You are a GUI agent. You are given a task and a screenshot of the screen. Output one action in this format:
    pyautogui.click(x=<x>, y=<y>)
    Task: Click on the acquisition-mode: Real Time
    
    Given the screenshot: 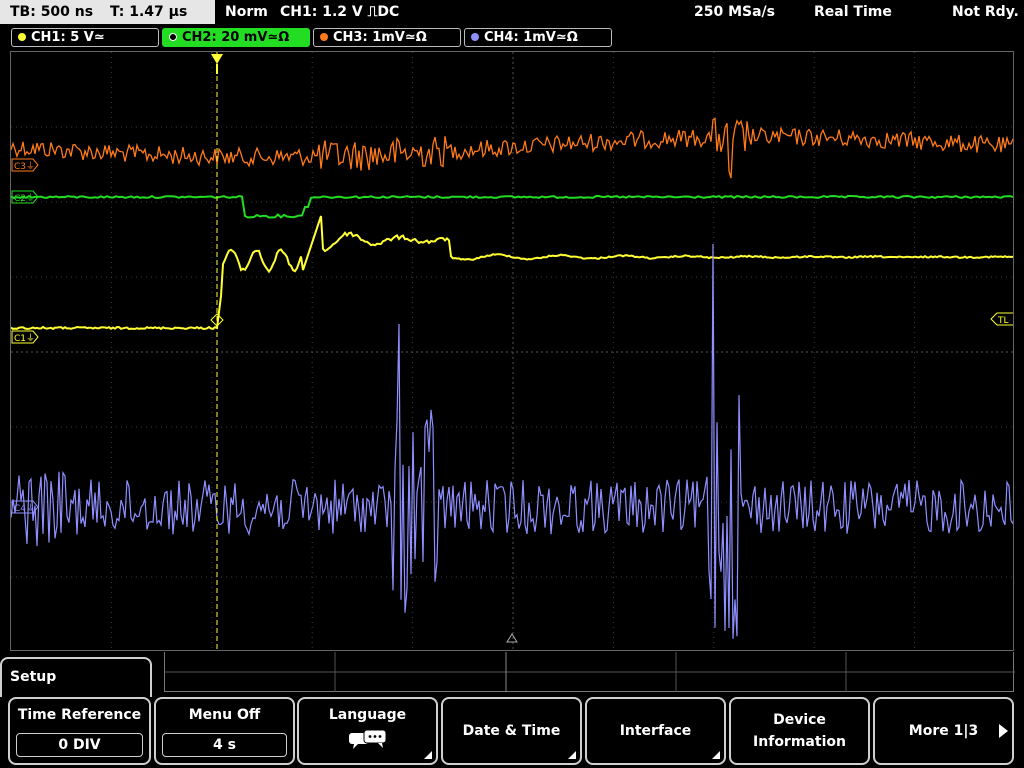 What is the action you would take?
    pyautogui.click(x=853, y=12)
    